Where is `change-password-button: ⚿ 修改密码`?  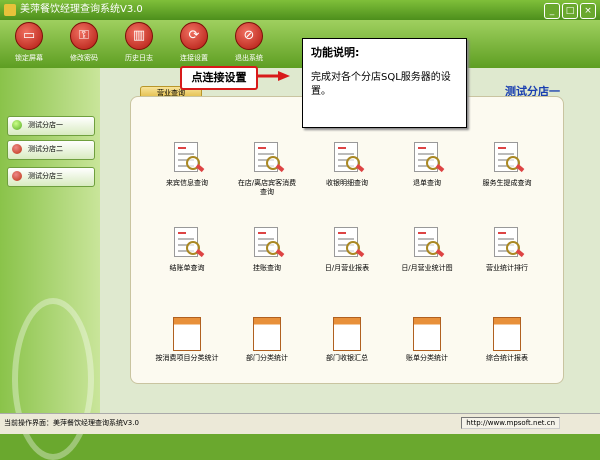 change-password-button: ⚿ 修改密码 is located at coordinates (84, 44).